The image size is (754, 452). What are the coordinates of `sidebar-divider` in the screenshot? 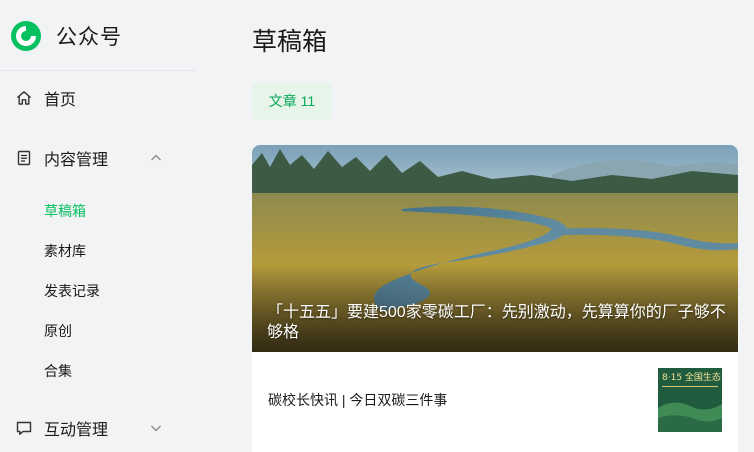 It's located at (98, 70).